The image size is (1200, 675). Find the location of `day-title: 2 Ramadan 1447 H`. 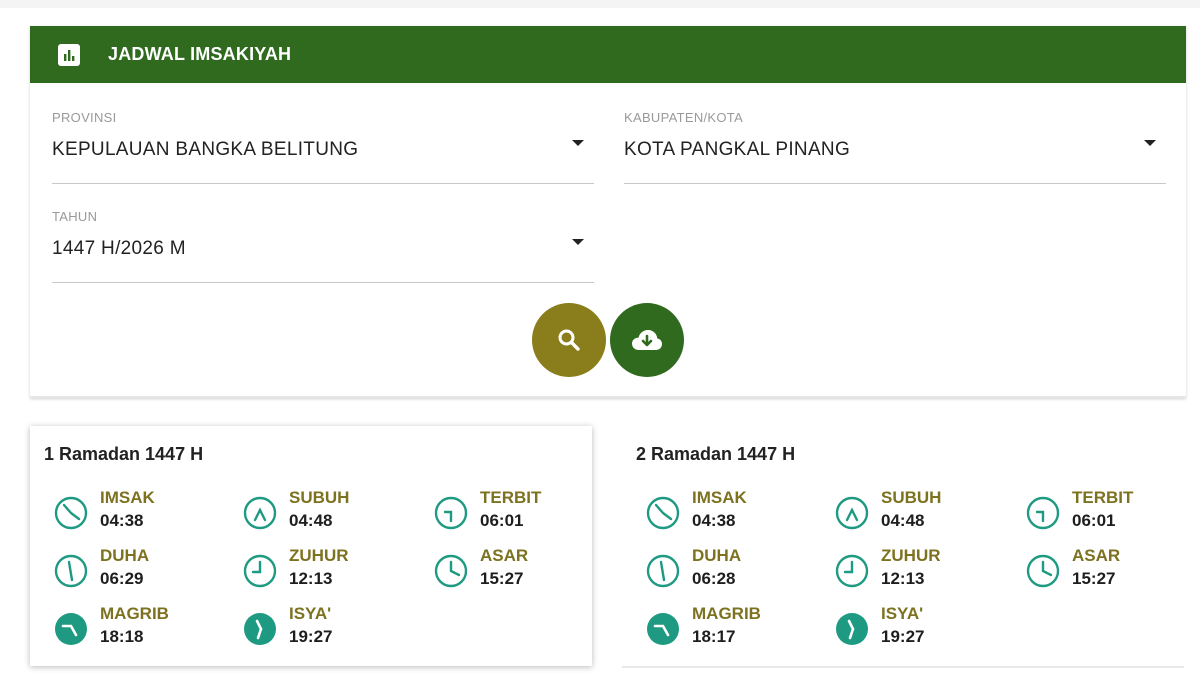

day-title: 2 Ramadan 1447 H is located at coordinates (716, 454).